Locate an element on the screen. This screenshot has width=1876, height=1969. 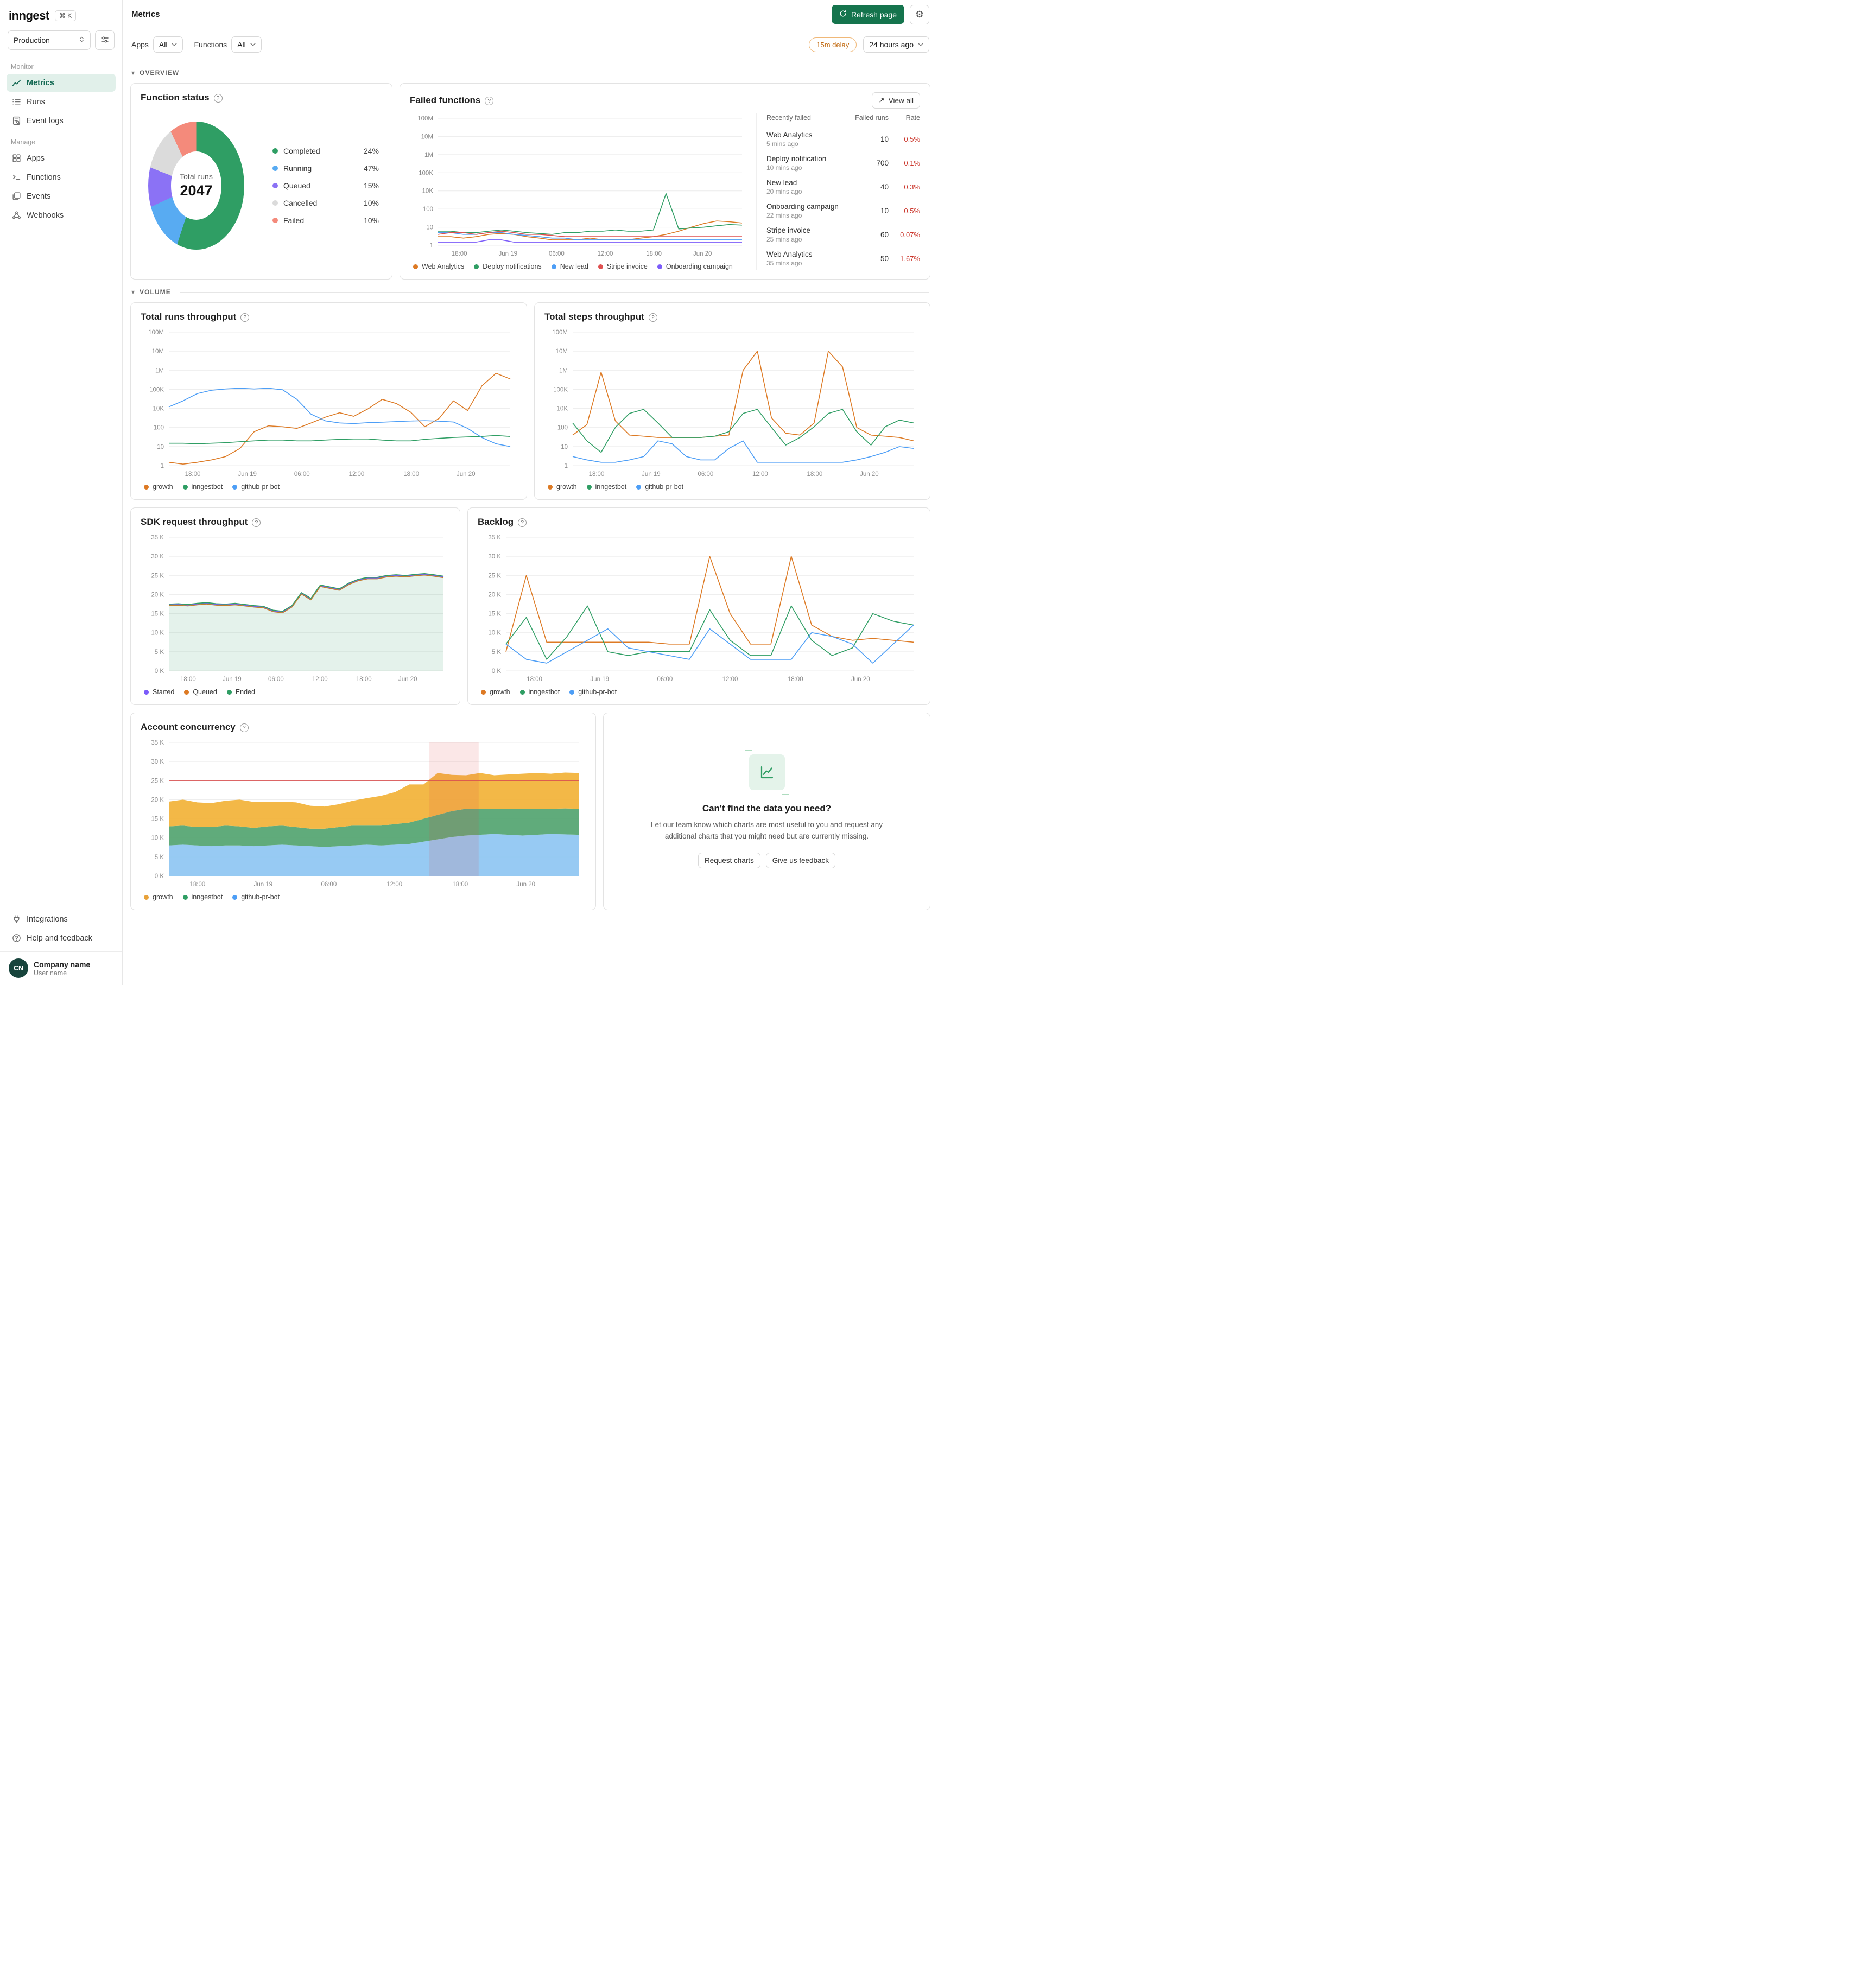
top-bar: Metrics Refresh page ⚙ is located at coordinates (530, 14).